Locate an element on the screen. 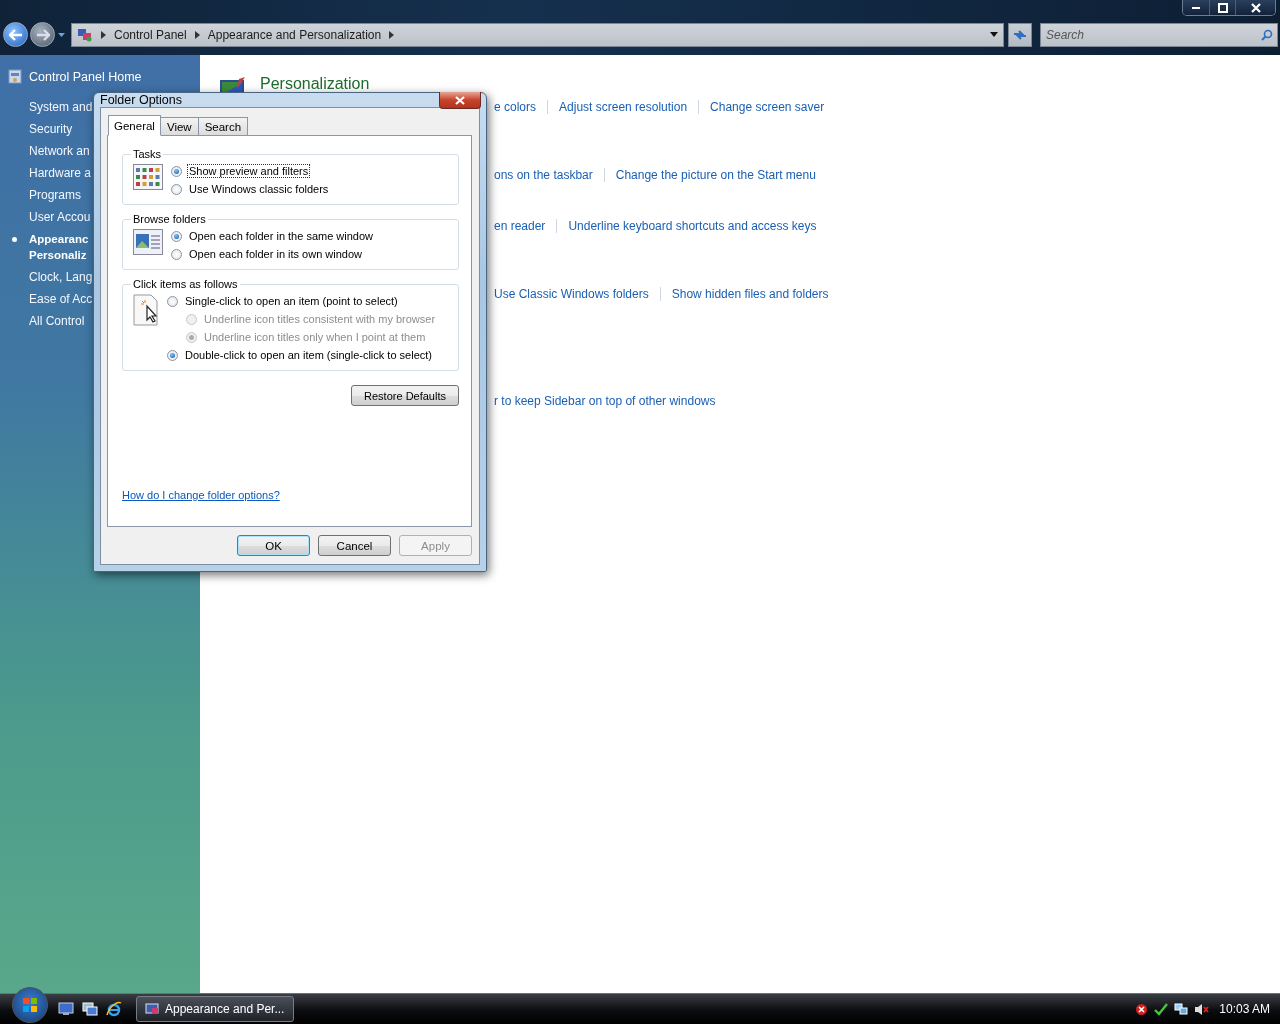  back-button is located at coordinates (15, 34).